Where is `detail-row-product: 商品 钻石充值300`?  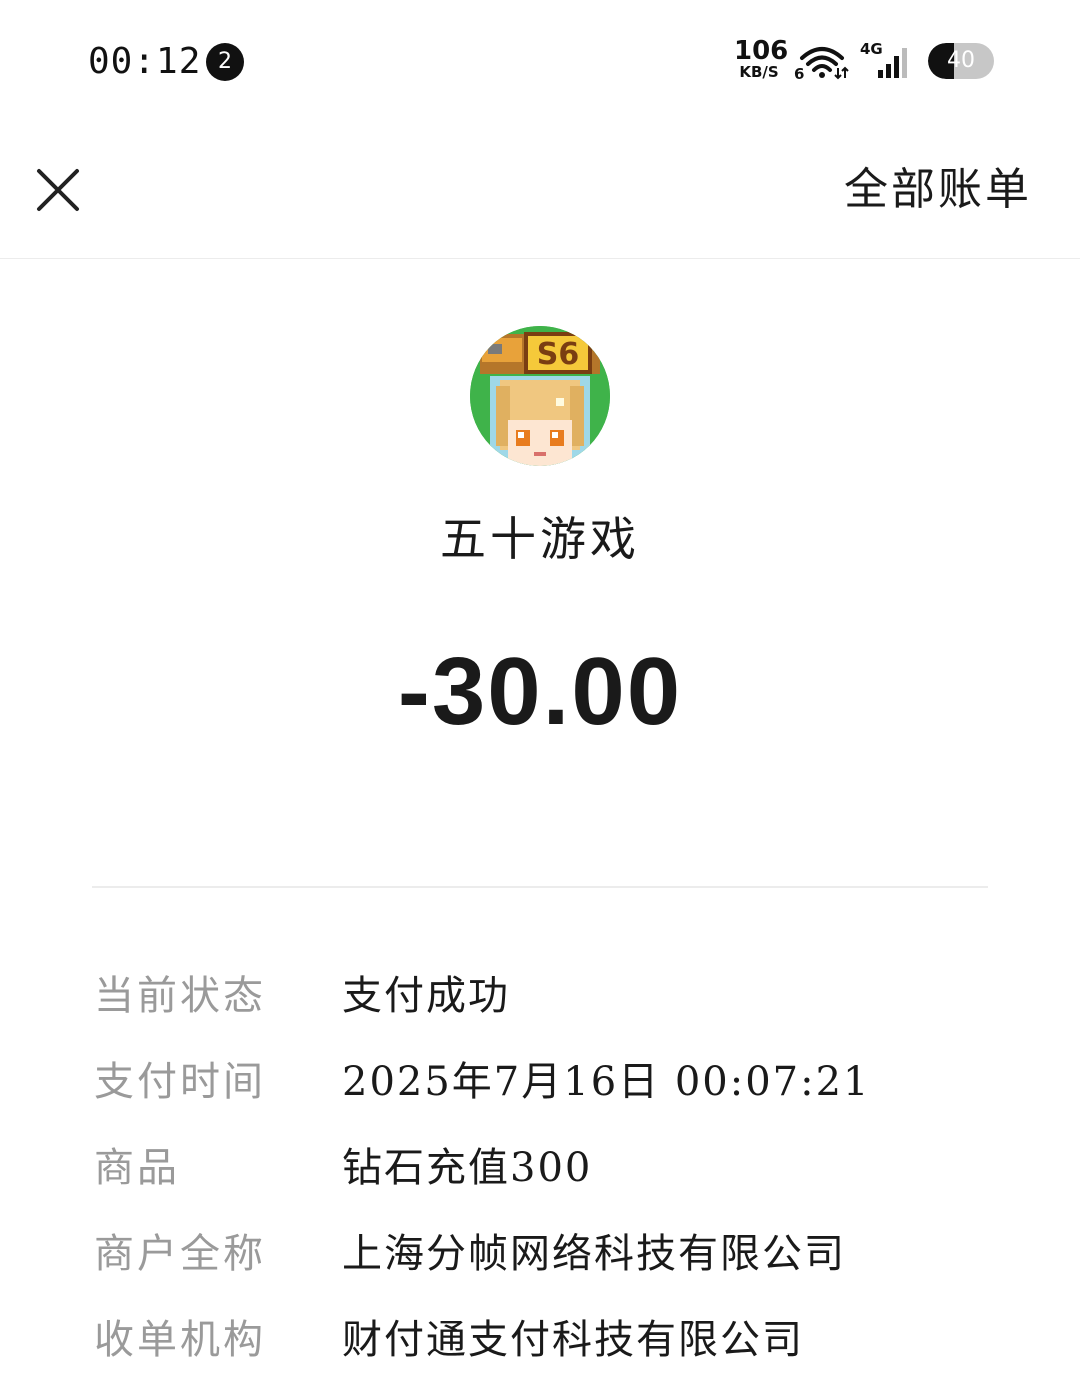 detail-row-product: 商品 钻石充值300 is located at coordinates (542, 1175).